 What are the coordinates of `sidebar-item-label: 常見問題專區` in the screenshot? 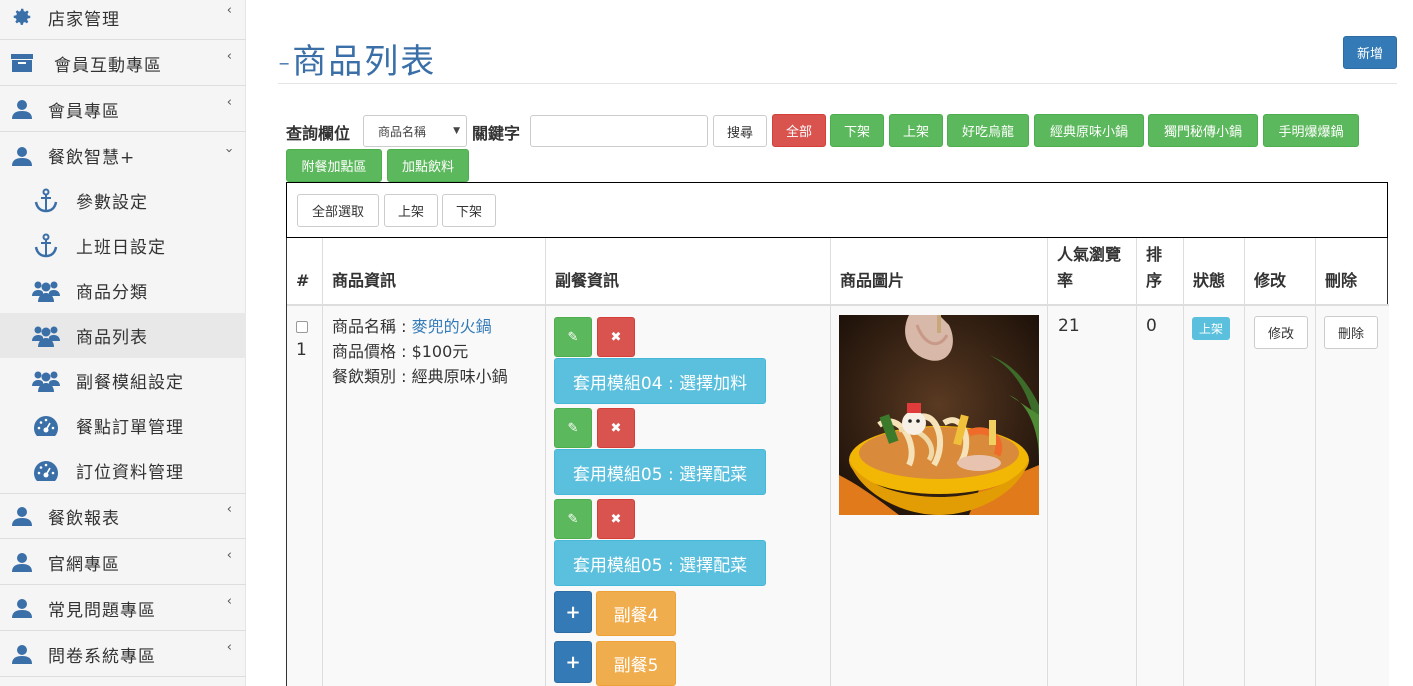 It's located at (102, 610).